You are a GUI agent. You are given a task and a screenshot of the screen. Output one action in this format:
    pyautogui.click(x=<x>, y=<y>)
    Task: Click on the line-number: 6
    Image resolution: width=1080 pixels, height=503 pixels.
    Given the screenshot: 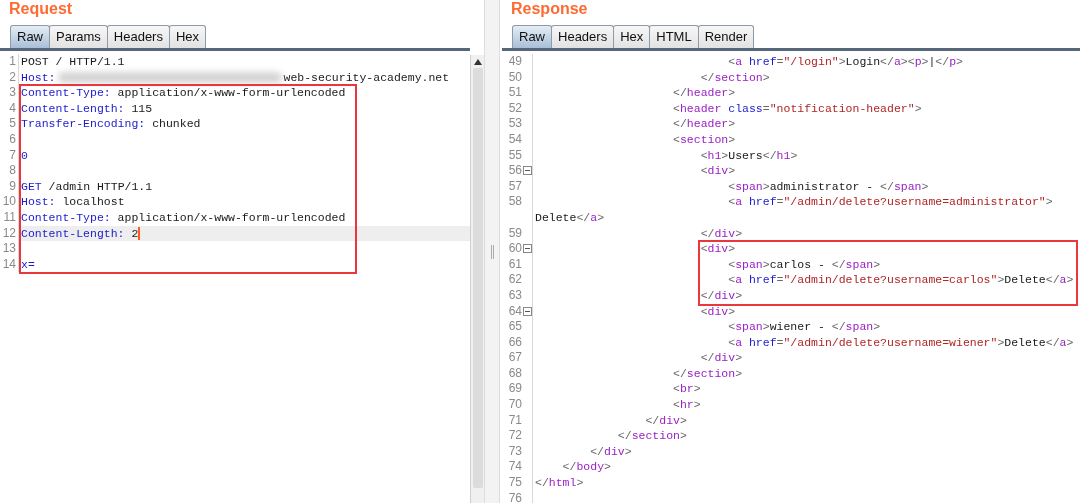 What is the action you would take?
    pyautogui.click(x=12, y=139)
    